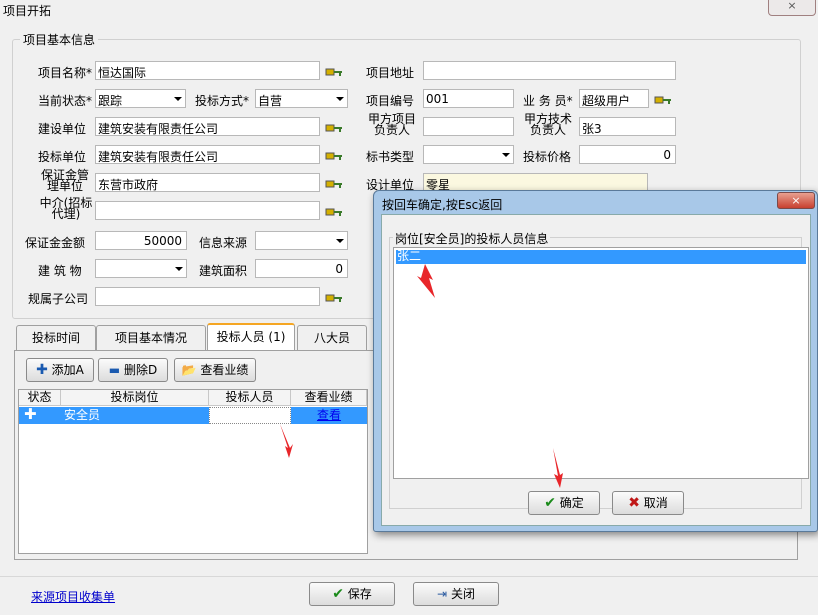  I want to click on project-address-input, so click(549, 70).